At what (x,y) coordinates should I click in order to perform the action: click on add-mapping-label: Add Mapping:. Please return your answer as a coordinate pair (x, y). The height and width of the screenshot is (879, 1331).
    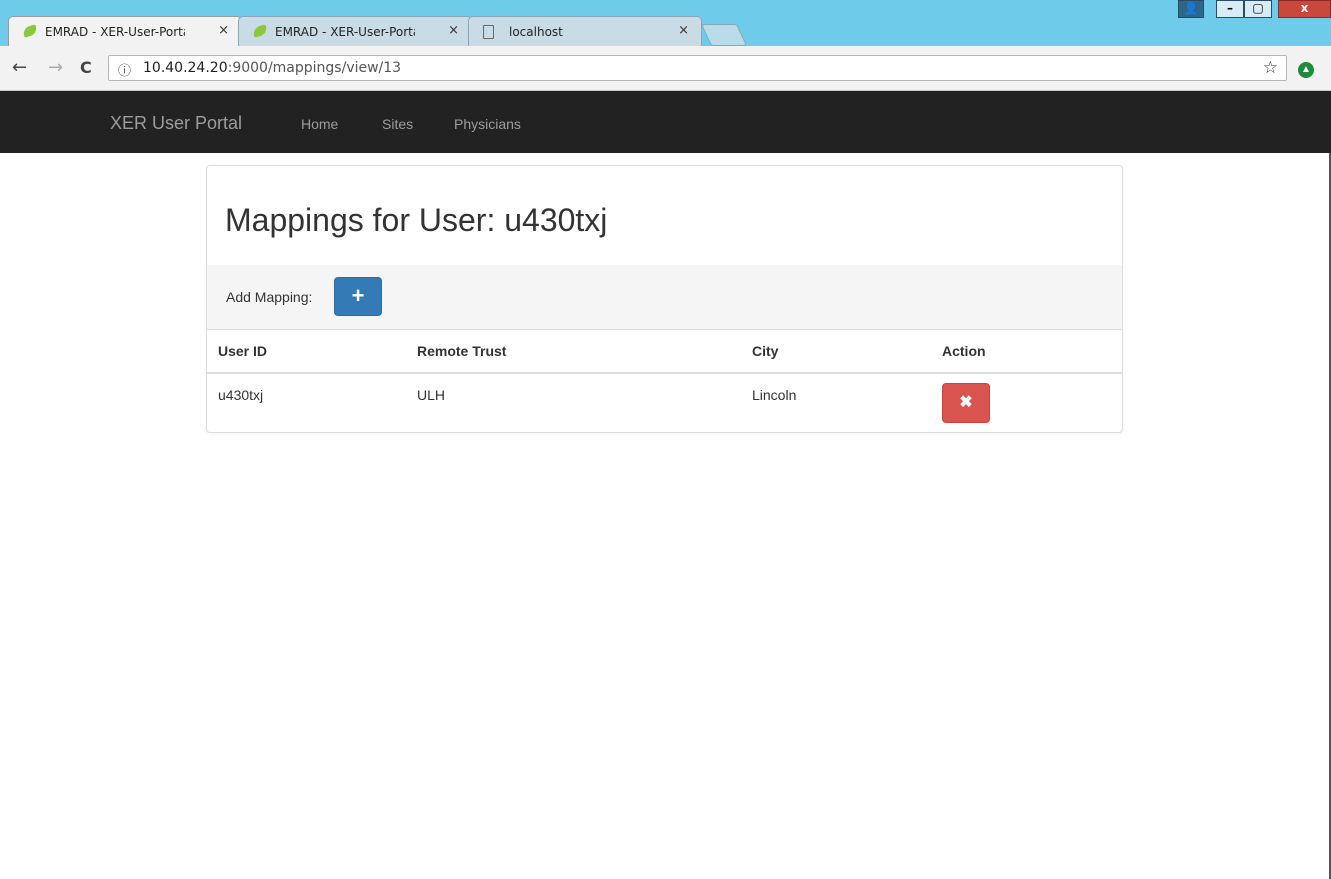
    Looking at the image, I should click on (269, 297).